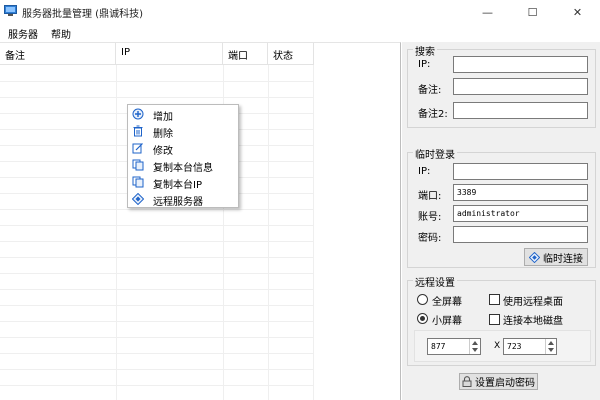 This screenshot has height=400, width=600. Describe the element at coordinates (502, 346) in the screenshot. I see `resolution-box: 877 X 723` at that location.